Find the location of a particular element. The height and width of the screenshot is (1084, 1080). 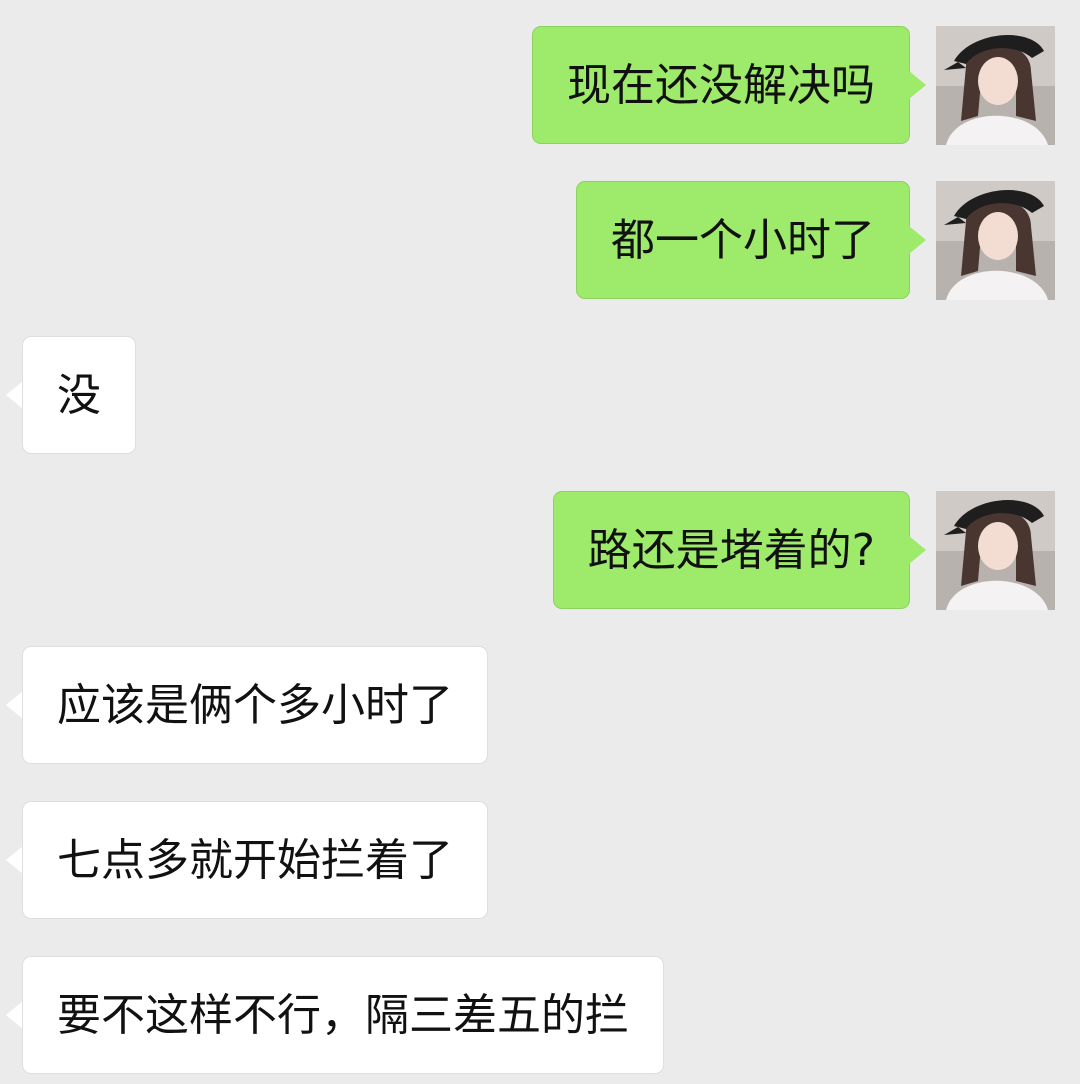

incoming-message-bubble: 应该是俩个多小时了 is located at coordinates (255, 705).